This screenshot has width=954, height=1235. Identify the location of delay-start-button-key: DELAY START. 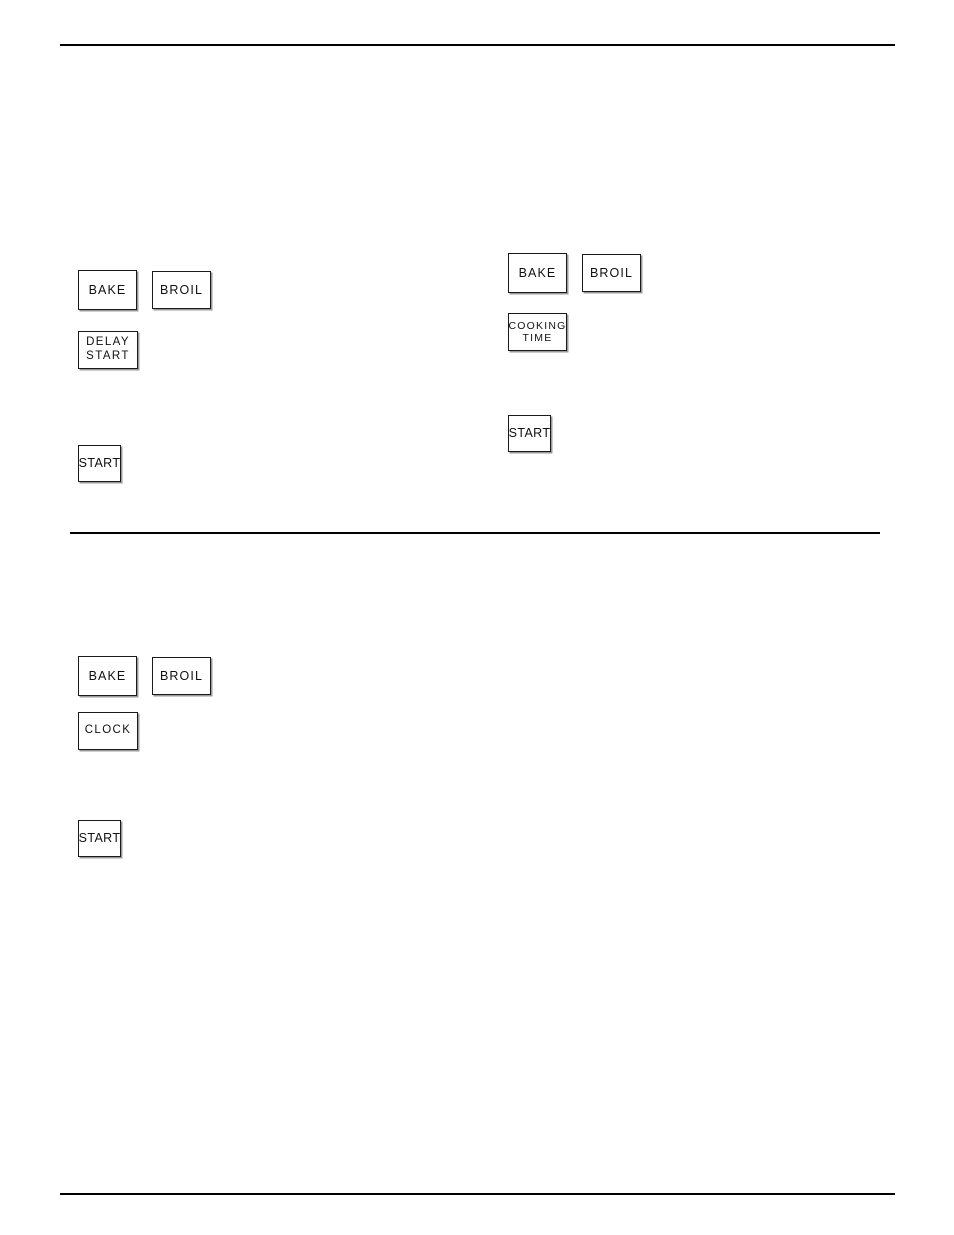
(108, 350).